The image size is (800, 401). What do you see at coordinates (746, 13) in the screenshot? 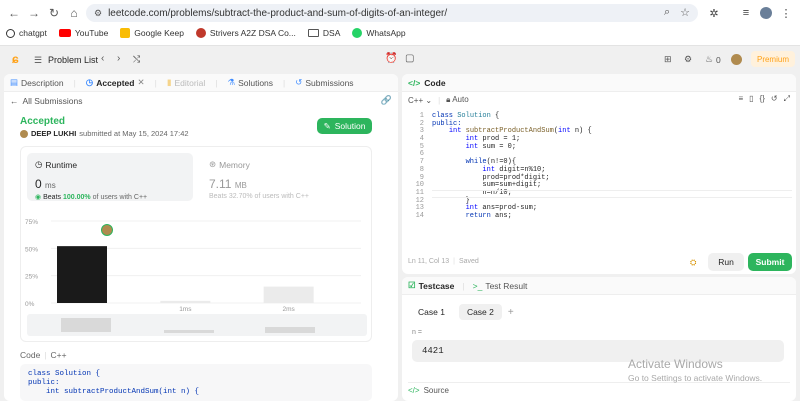
I see `media-icon: ≡` at bounding box center [746, 13].